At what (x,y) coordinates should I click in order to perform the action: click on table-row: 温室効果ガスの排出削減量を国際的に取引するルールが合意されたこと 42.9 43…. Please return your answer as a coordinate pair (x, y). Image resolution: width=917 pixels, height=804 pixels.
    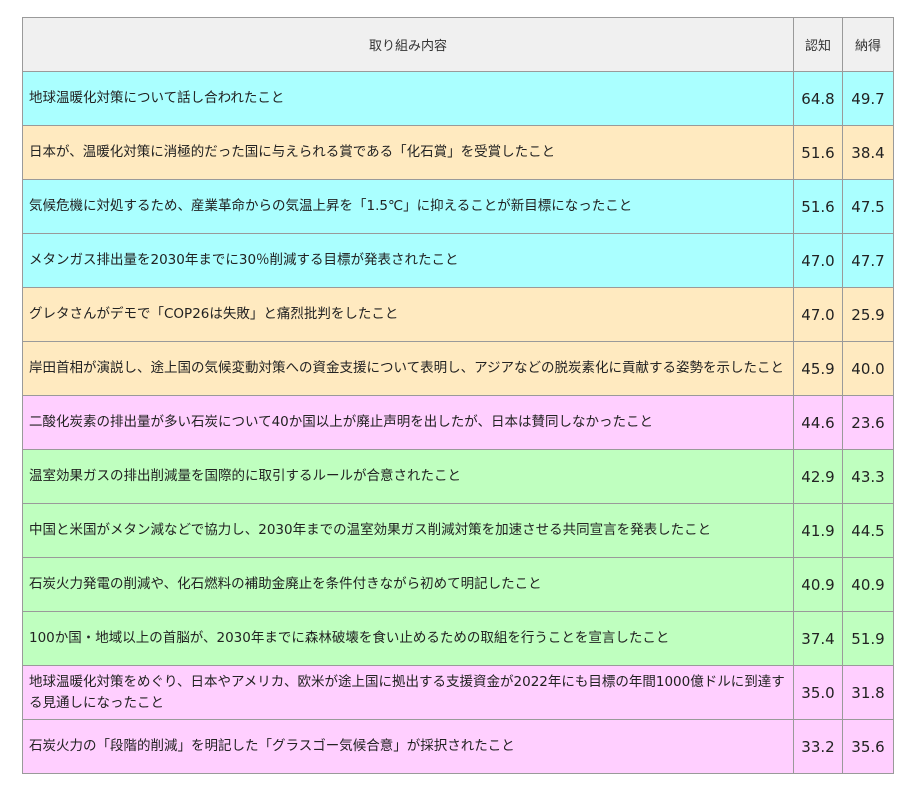
    Looking at the image, I should click on (458, 476).